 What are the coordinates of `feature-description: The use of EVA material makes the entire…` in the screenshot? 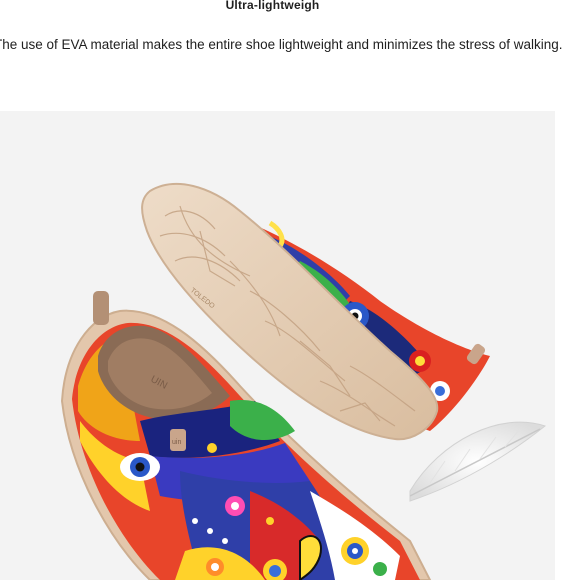 It's located at (281, 44).